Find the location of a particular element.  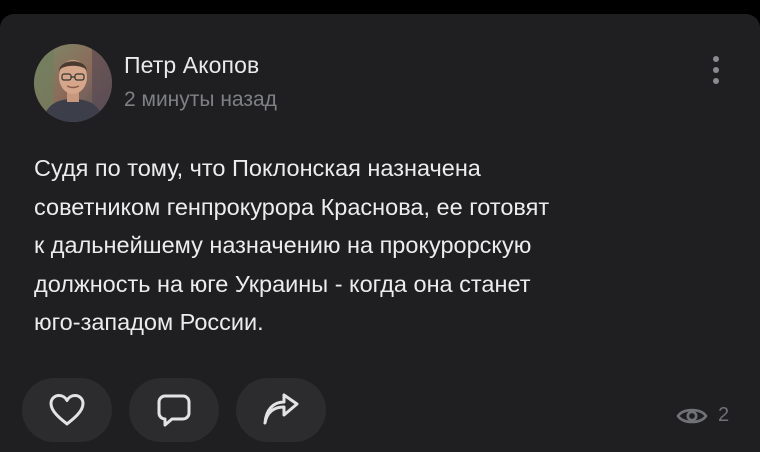

comment-icon is located at coordinates (174, 410).